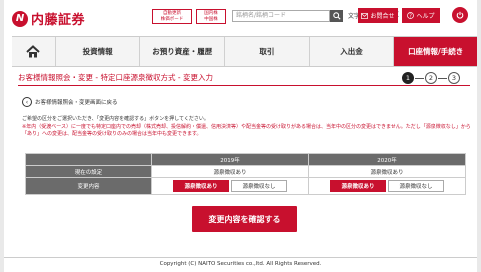  What do you see at coordinates (240, 257) in the screenshot?
I see `footer-divider` at bounding box center [240, 257].